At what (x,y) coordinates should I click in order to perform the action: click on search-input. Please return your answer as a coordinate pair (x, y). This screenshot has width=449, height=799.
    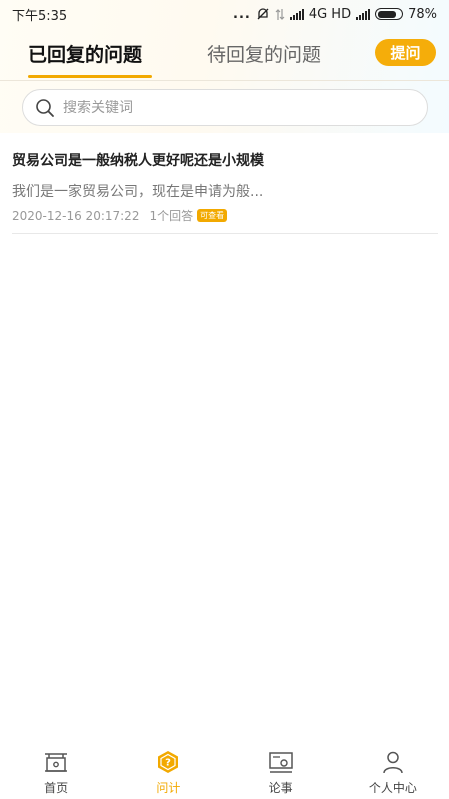
    Looking at the image, I should click on (228, 107).